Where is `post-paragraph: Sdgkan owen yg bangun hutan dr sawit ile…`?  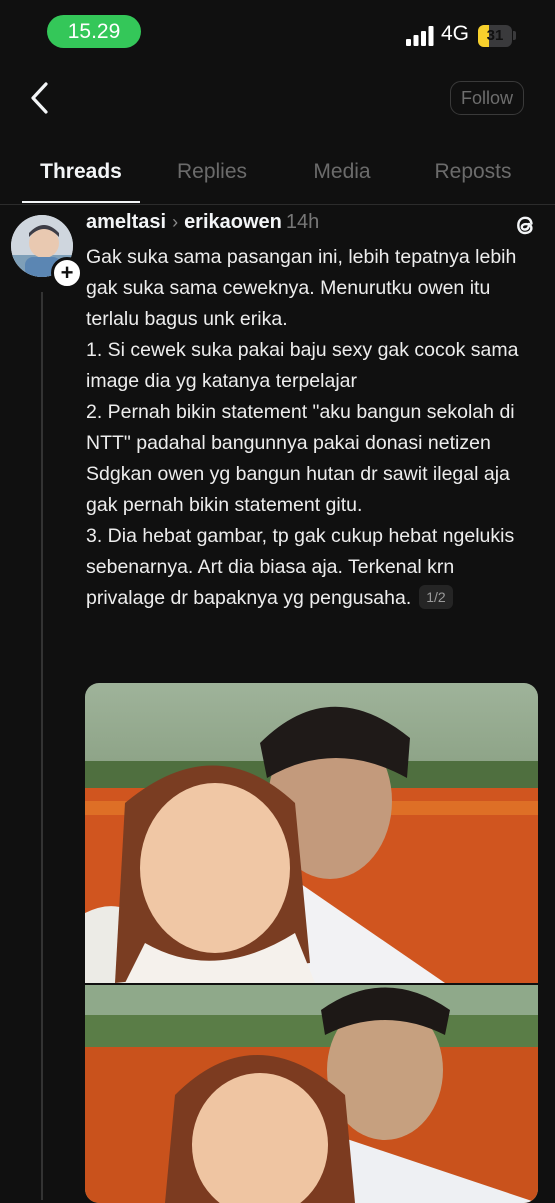 post-paragraph: Sdgkan owen yg bangun hutan dr sawit ile… is located at coordinates (298, 489).